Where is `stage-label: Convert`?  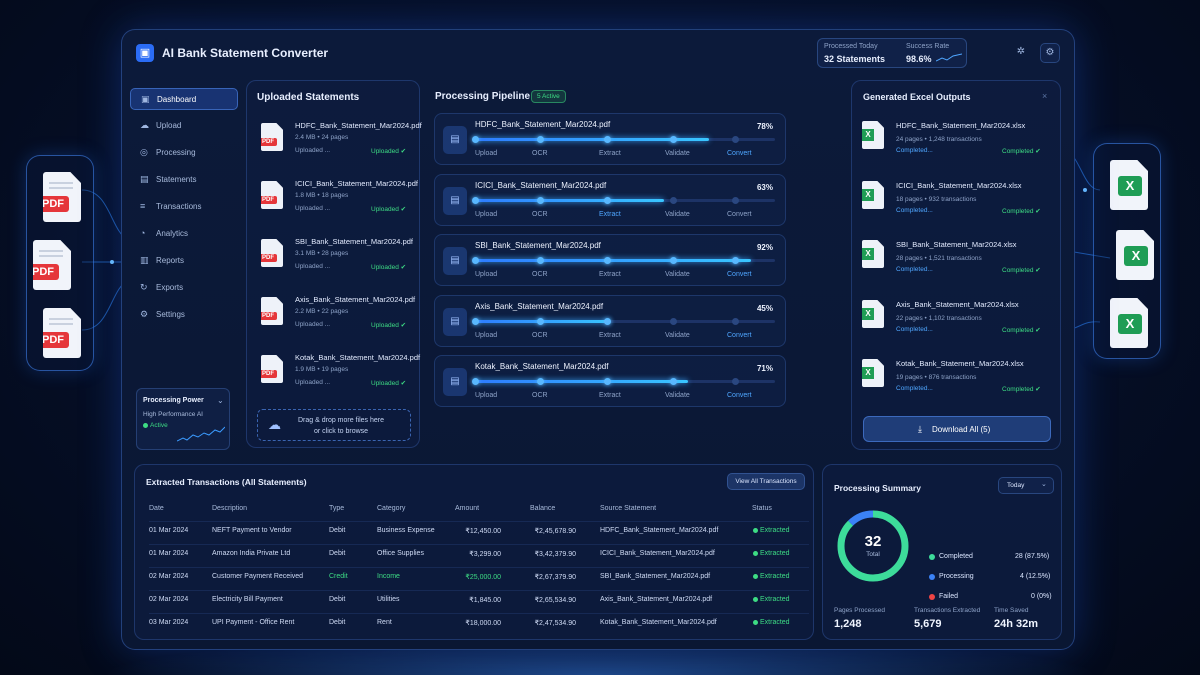
stage-label: Convert is located at coordinates (739, 274).